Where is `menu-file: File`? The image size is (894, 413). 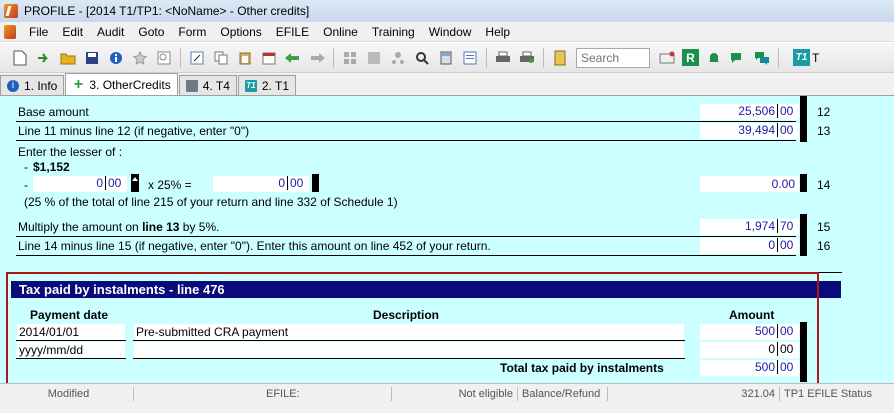 menu-file: File is located at coordinates (38, 32).